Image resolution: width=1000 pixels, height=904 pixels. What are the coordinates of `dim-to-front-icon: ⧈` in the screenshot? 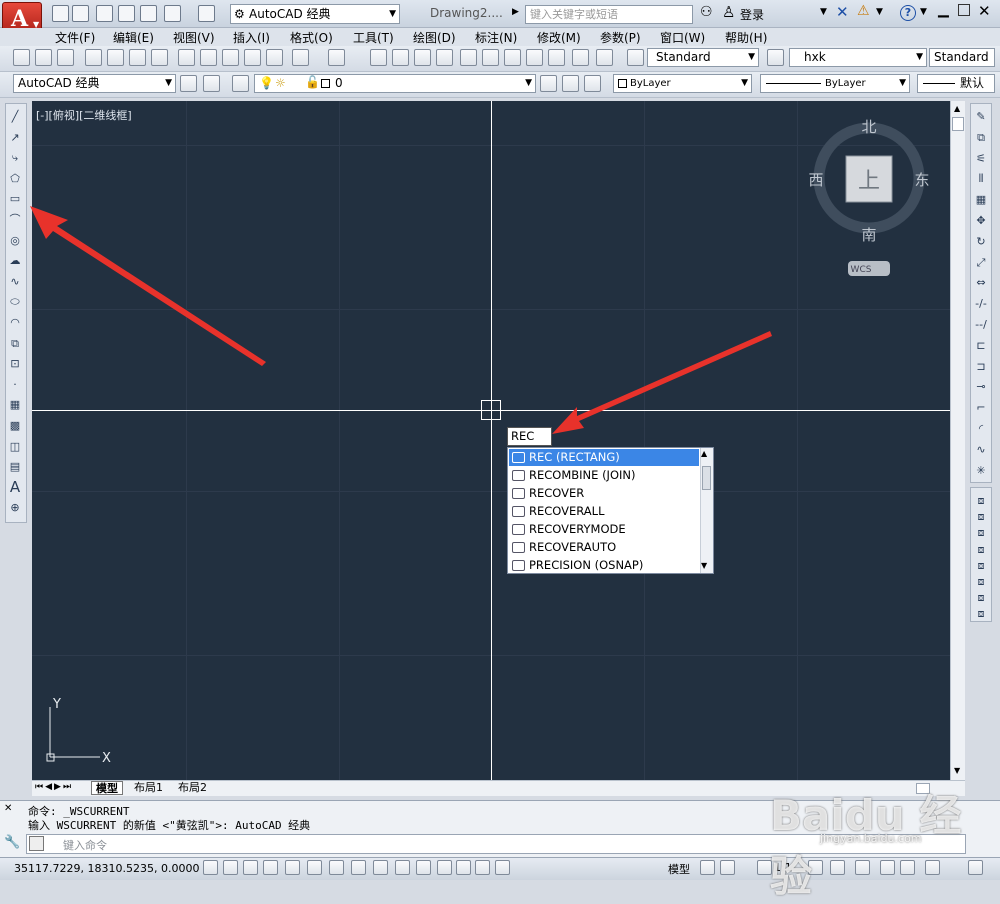 It's located at (981, 581).